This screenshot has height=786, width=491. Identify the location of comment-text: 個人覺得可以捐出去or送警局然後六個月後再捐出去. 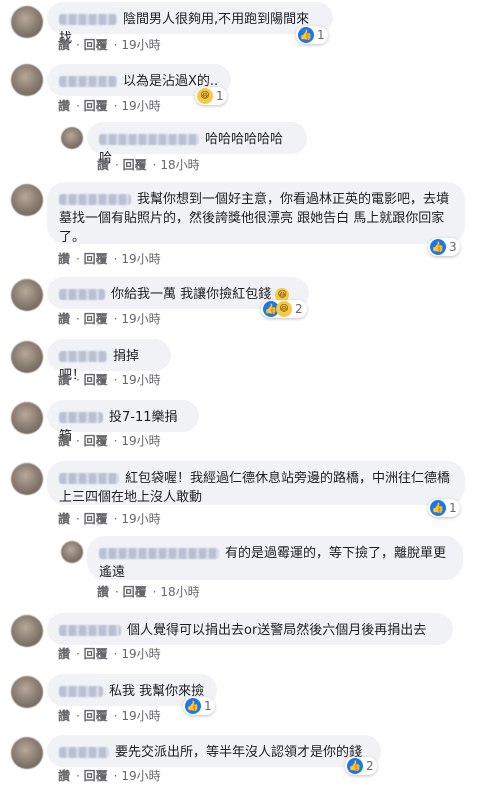
(277, 630).